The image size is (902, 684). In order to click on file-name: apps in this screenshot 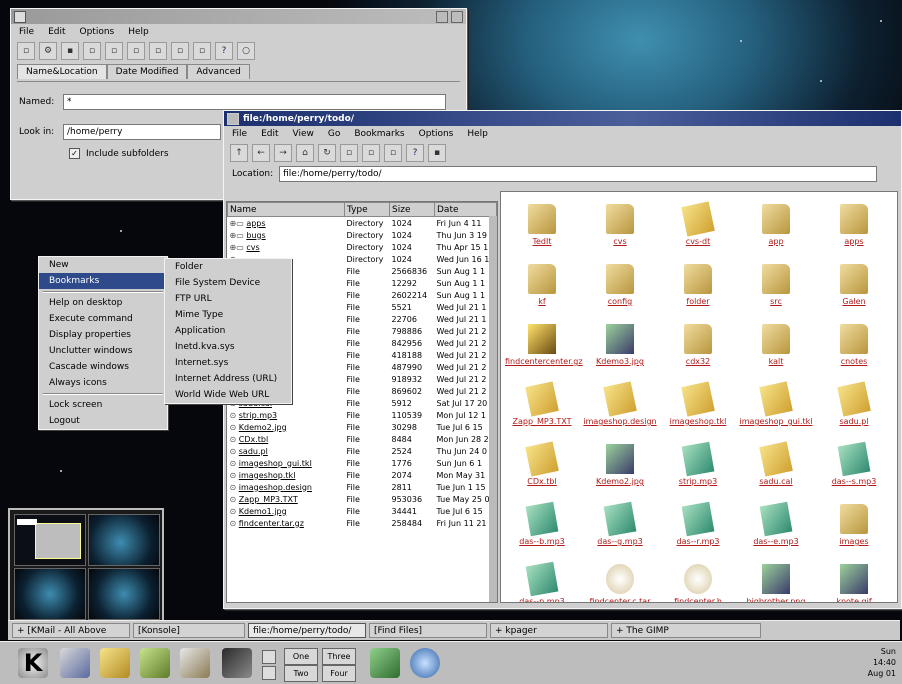, I will do `click(255, 223)`.